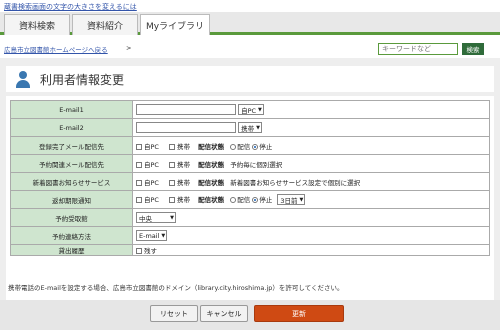  I want to click on reserve-mail-pc-label: 自PC, so click(151, 164).